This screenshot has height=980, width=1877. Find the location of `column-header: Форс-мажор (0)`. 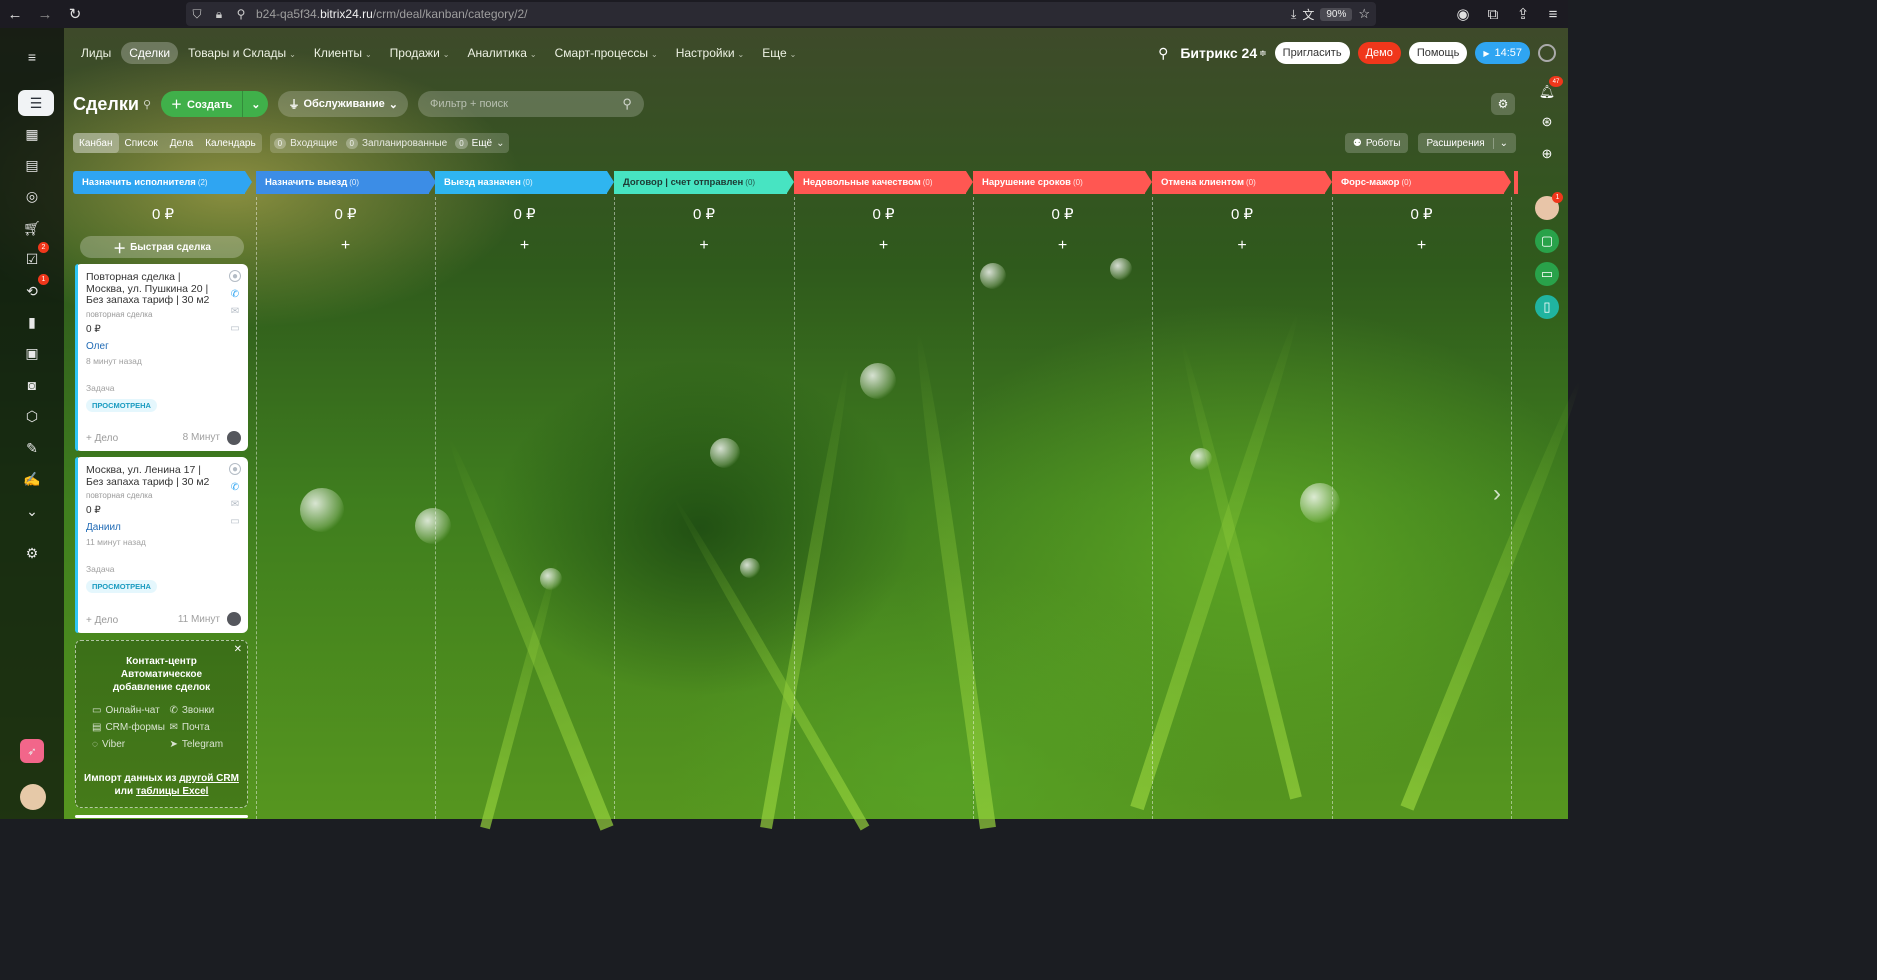

column-header: Форс-мажор (0) is located at coordinates (1418, 182).